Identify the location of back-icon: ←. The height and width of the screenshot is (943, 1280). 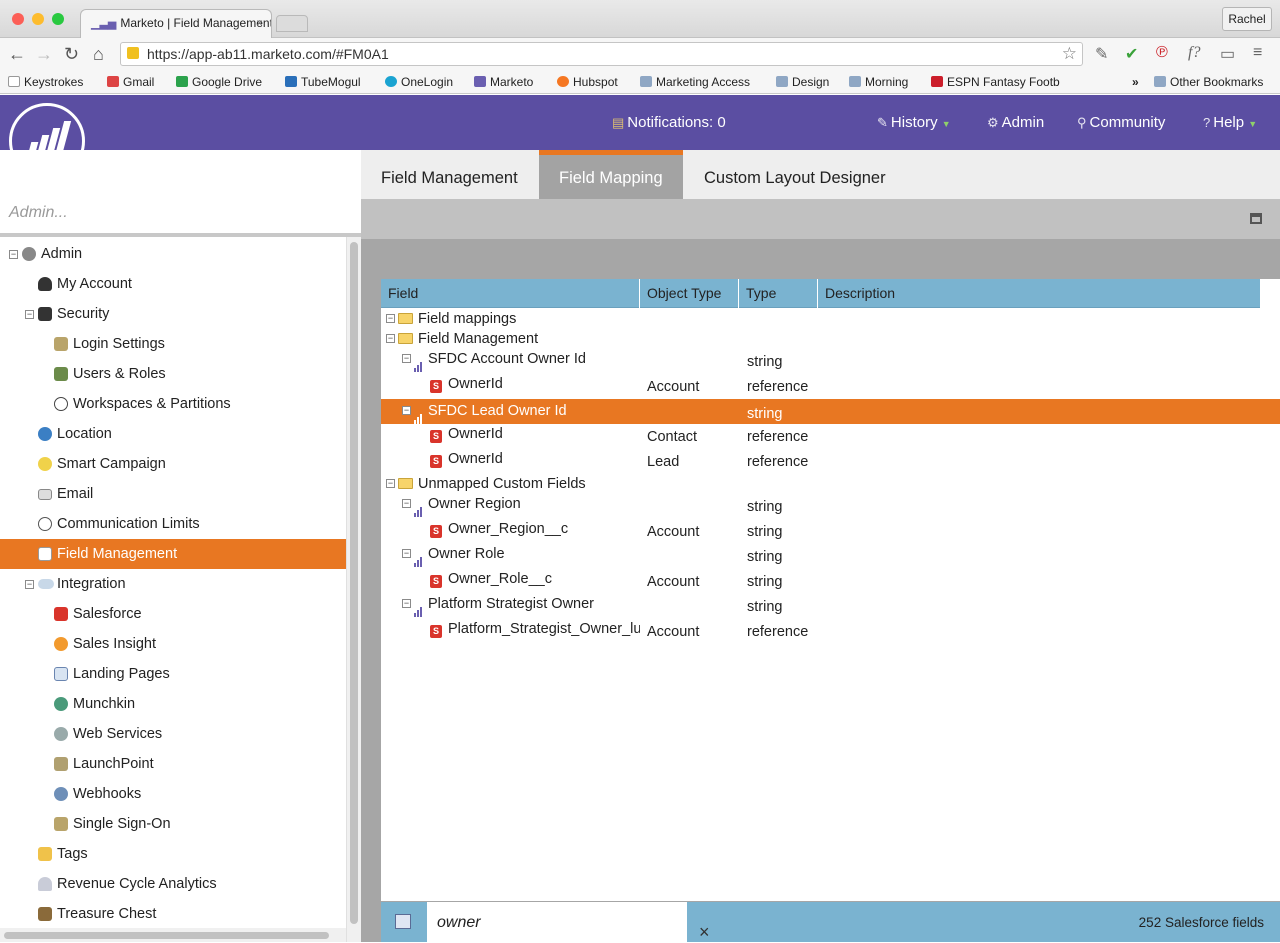
(17, 54).